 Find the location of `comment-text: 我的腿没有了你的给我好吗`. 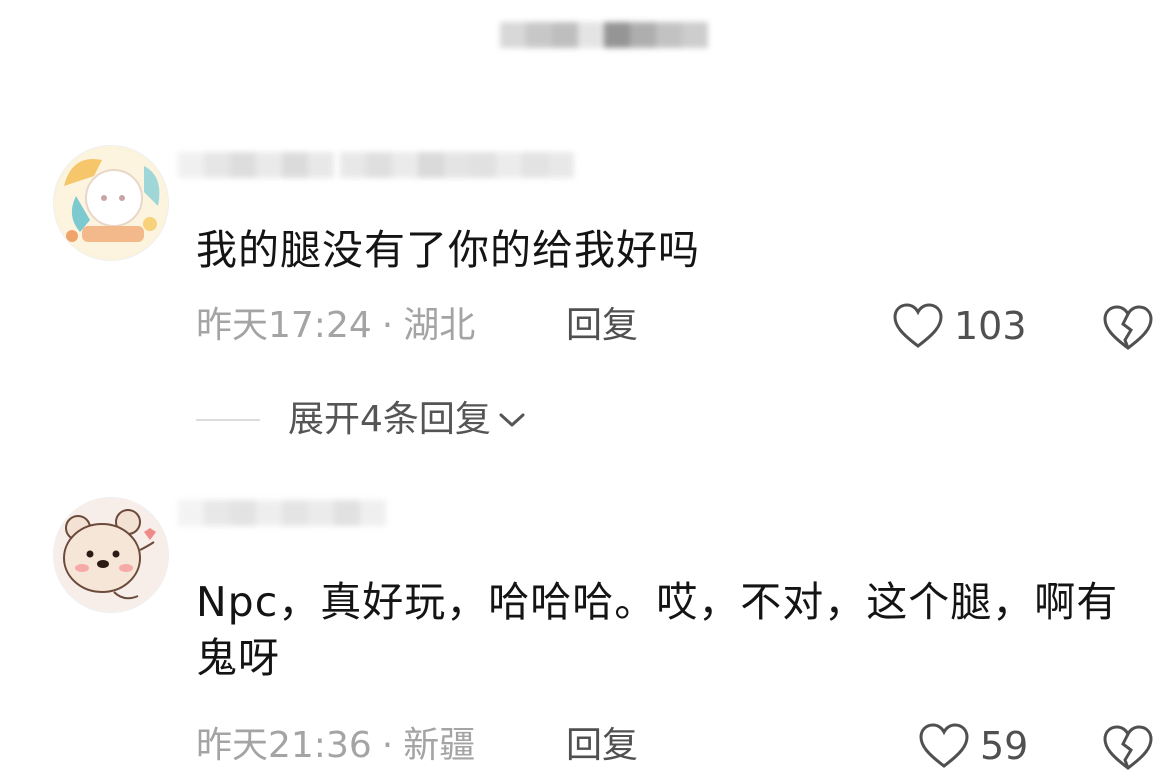

comment-text: 我的腿没有了你的给我好吗 is located at coordinates (448, 250).